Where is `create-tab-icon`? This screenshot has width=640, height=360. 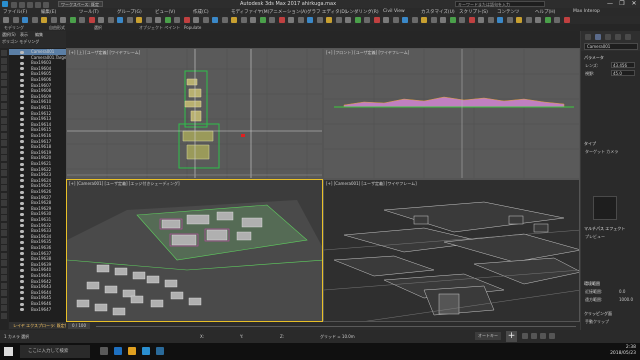
create-tab-icon is located at coordinates (588, 37).